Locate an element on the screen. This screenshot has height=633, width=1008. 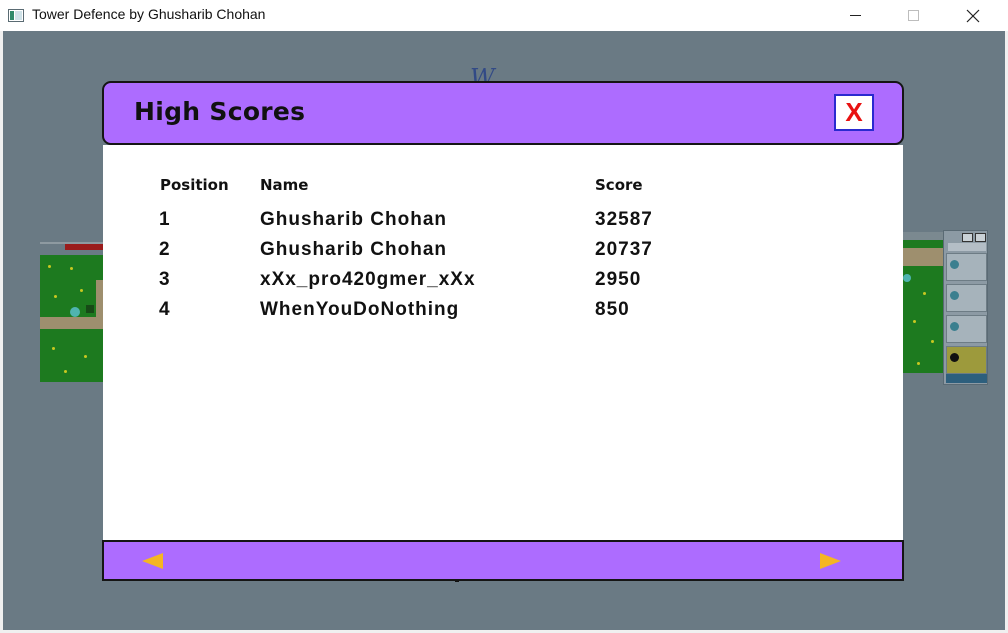
column-header-name: Name is located at coordinates (284, 185).